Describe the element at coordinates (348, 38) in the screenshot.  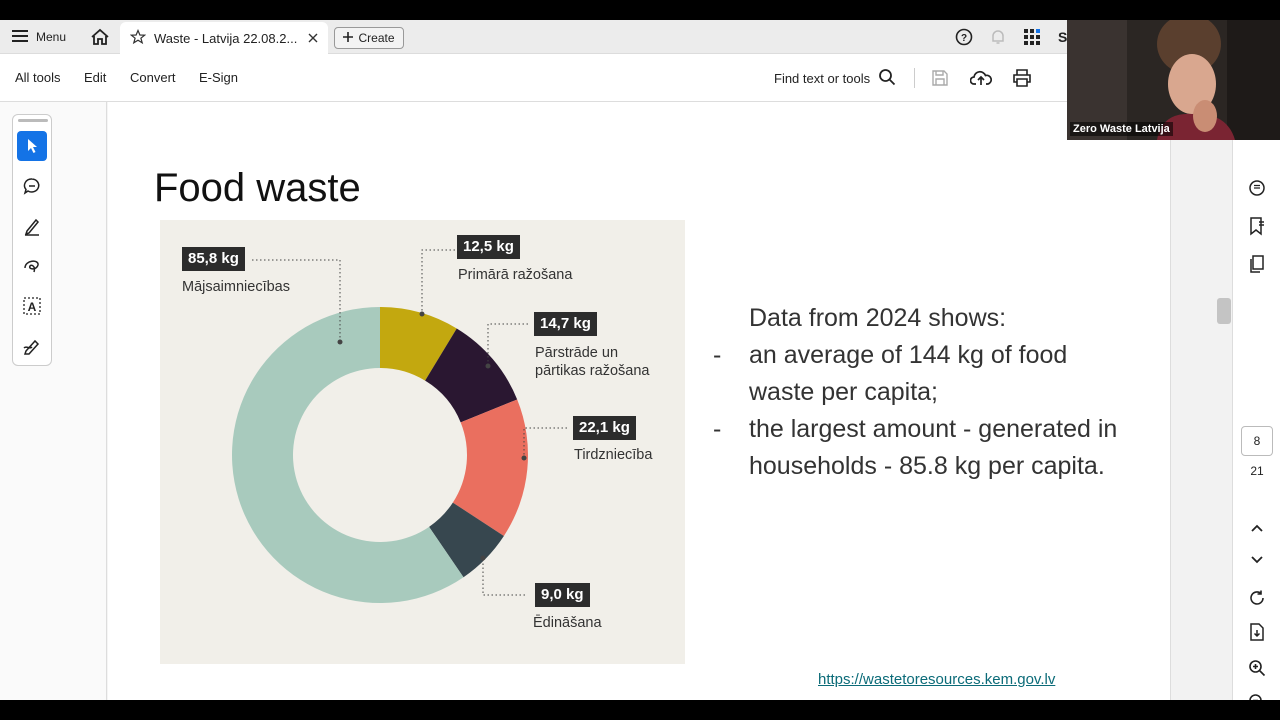
I see `plus-icon` at that location.